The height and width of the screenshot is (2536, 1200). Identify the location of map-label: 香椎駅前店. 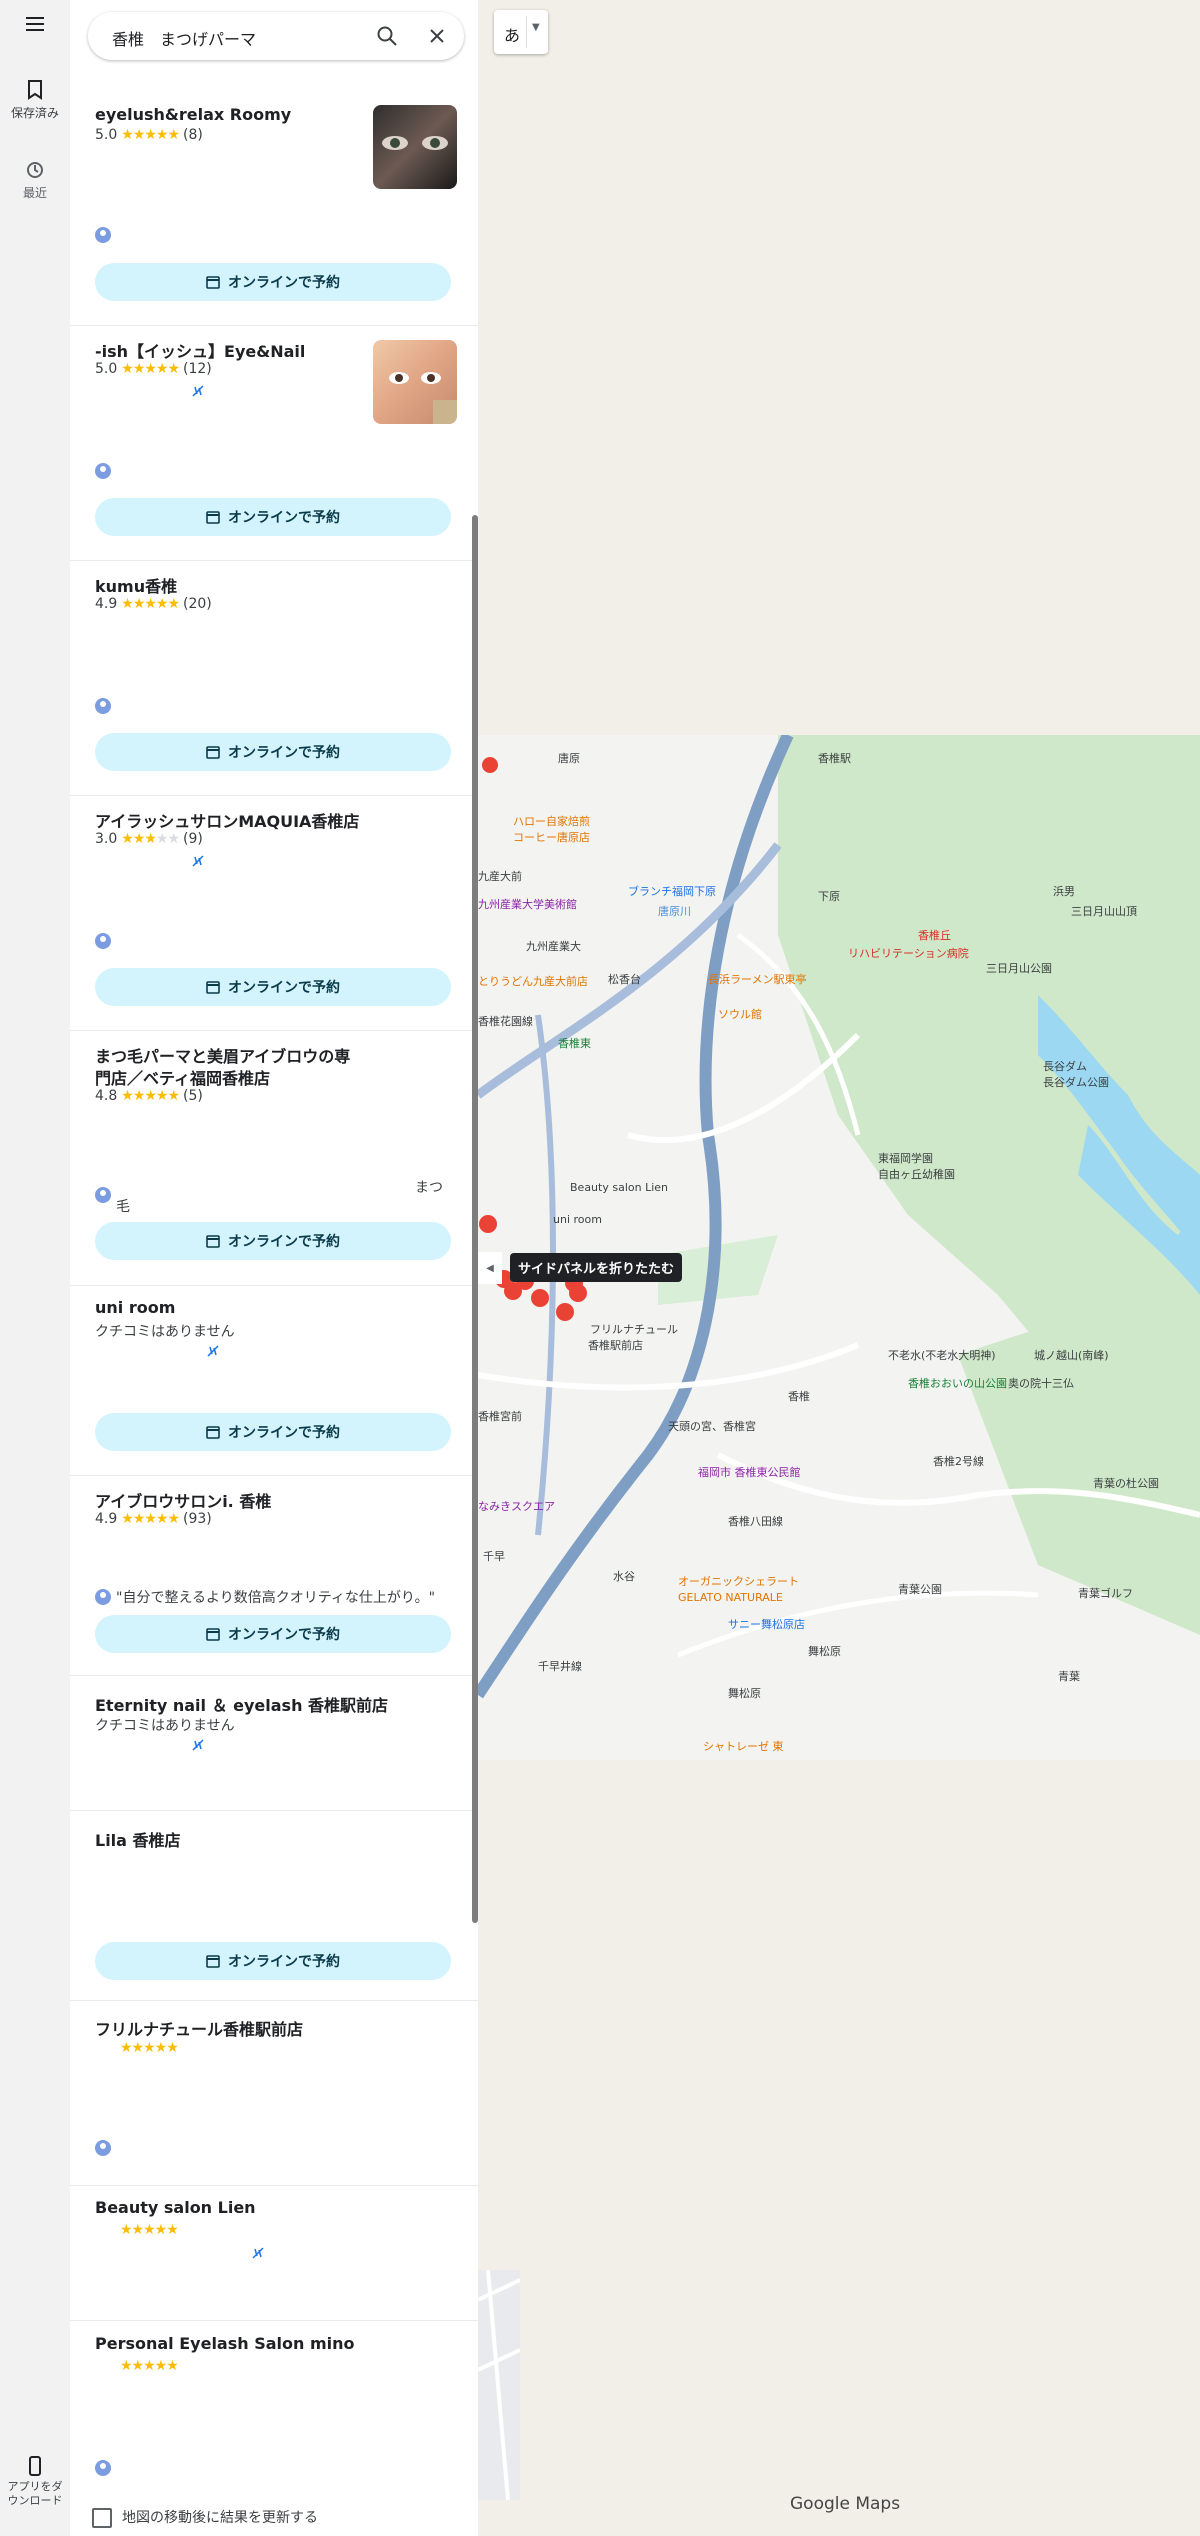
(615, 1345).